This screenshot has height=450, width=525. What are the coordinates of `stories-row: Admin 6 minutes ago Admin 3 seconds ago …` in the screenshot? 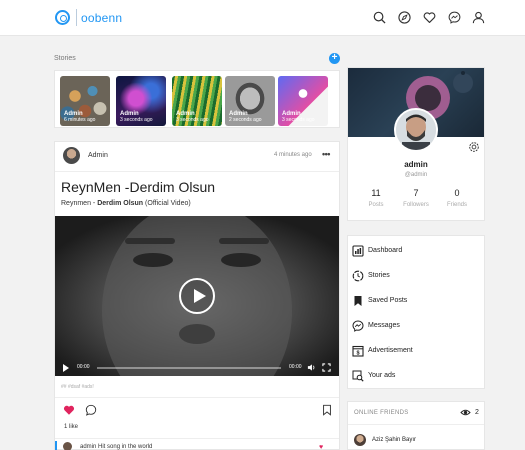 It's located at (197, 99).